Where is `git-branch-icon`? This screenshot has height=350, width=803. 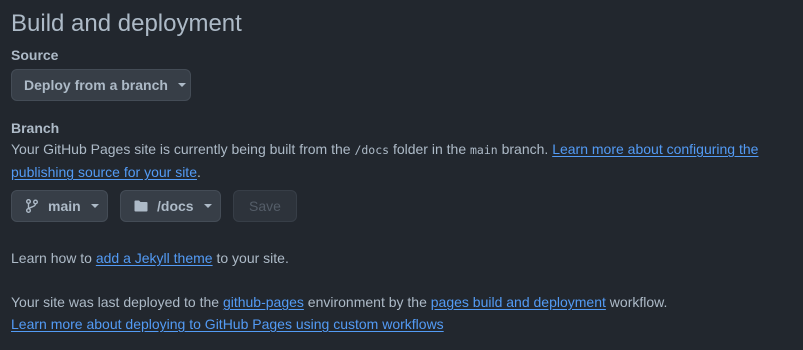 git-branch-icon is located at coordinates (32, 206).